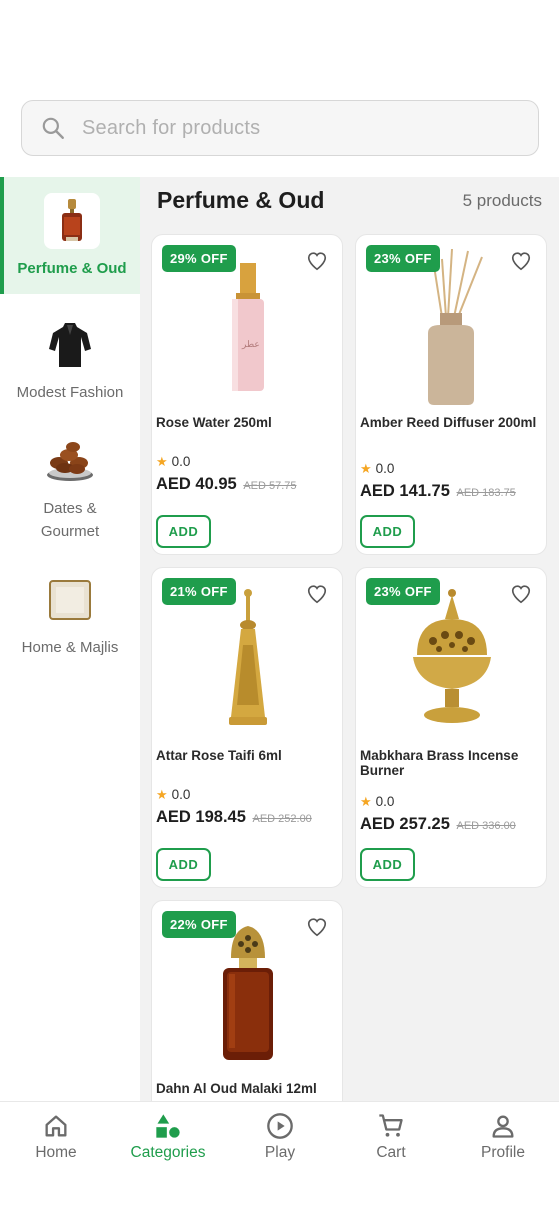  I want to click on nav-home: Home, so click(56, 1137).